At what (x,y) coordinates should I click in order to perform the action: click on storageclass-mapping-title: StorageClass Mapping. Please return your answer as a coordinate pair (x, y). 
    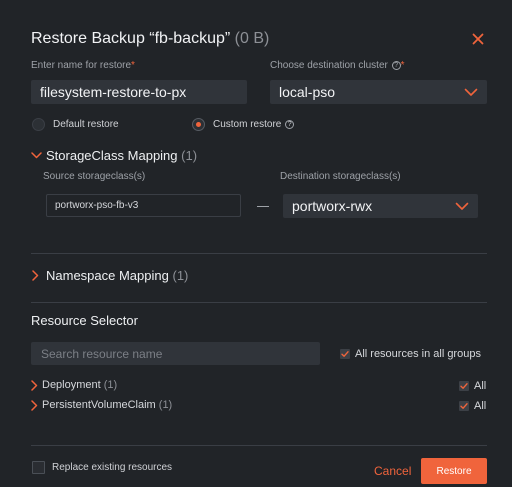
    Looking at the image, I should click on (112, 155).